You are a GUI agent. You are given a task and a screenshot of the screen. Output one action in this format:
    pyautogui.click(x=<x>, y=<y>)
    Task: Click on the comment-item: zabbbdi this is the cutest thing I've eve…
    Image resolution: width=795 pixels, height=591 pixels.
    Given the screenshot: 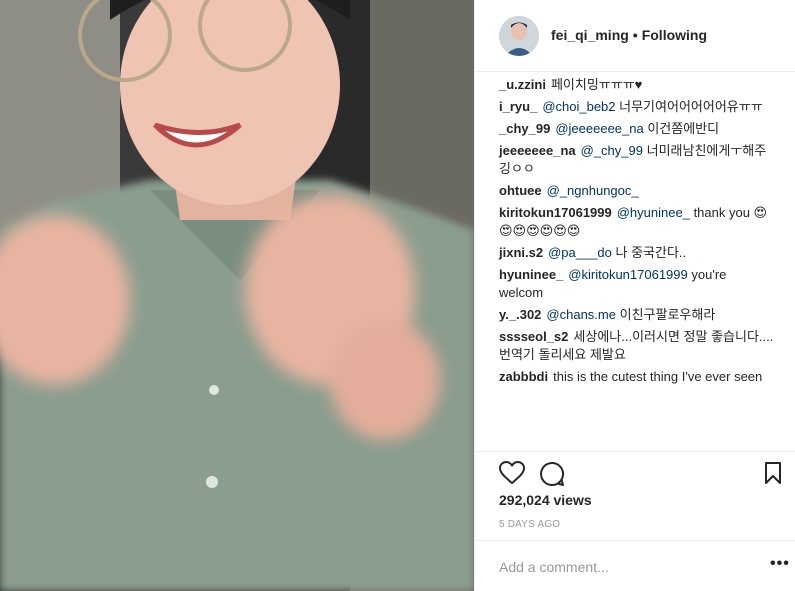 What is the action you would take?
    pyautogui.click(x=636, y=377)
    